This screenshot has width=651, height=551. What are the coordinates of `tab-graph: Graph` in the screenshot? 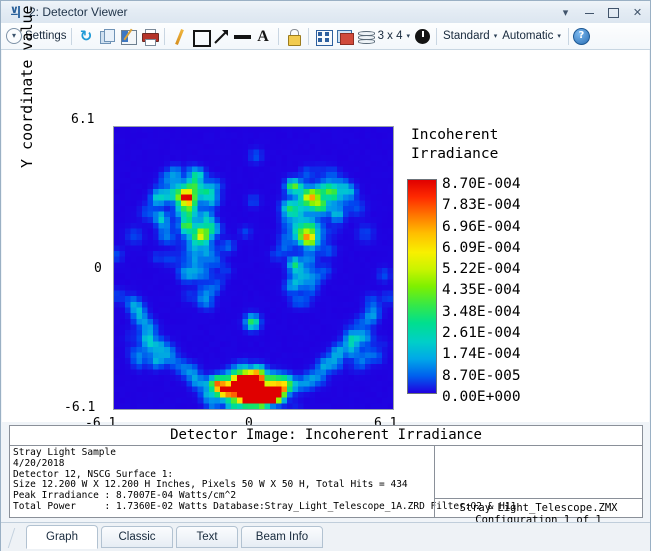 It's located at (62, 537).